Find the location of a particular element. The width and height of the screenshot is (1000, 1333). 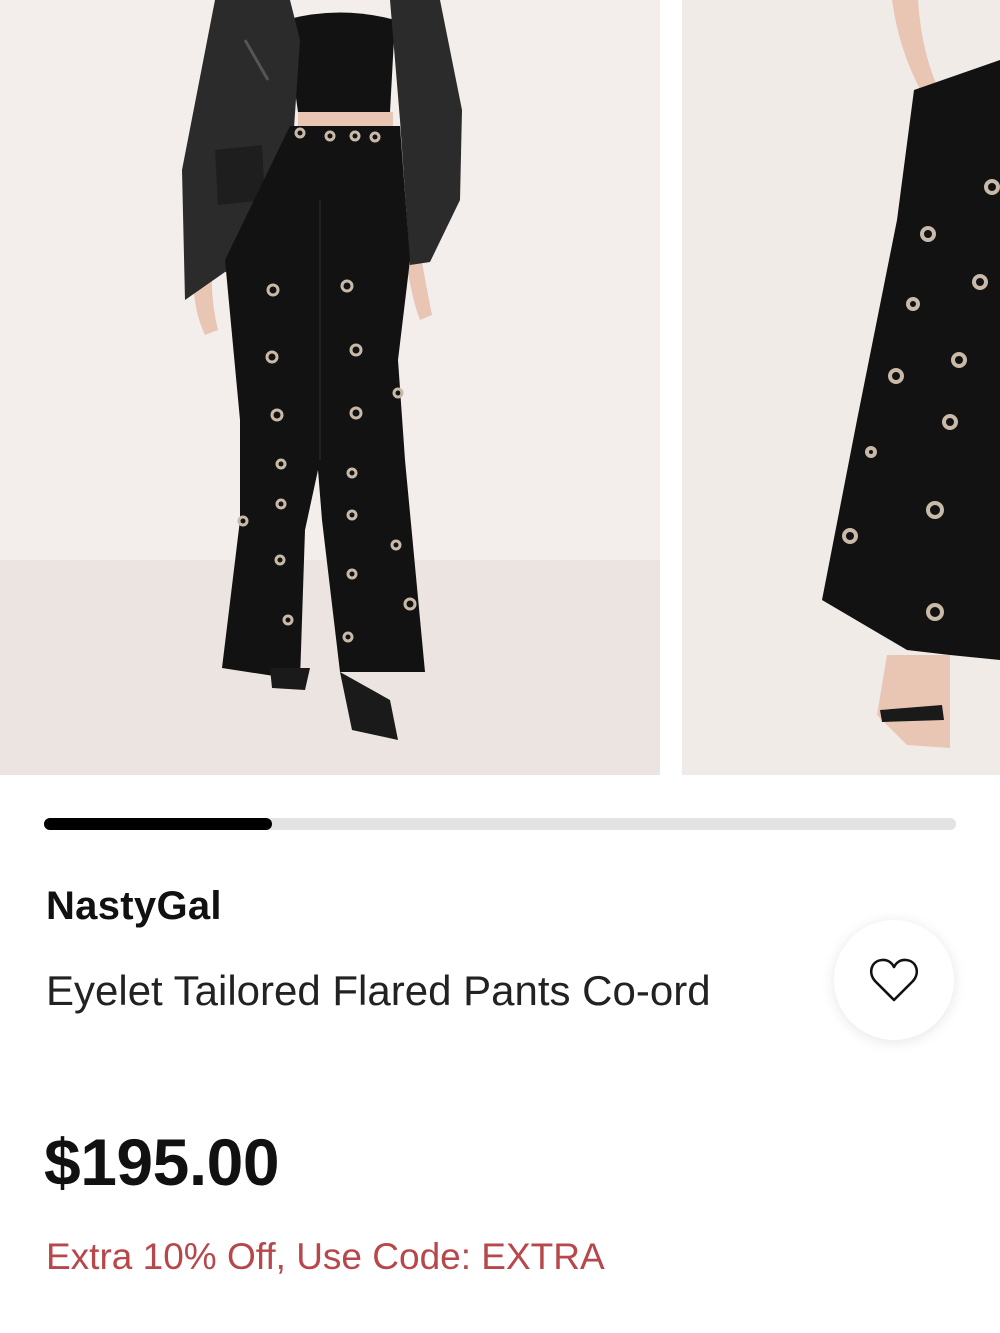

heart-outline-icon is located at coordinates (894, 980).